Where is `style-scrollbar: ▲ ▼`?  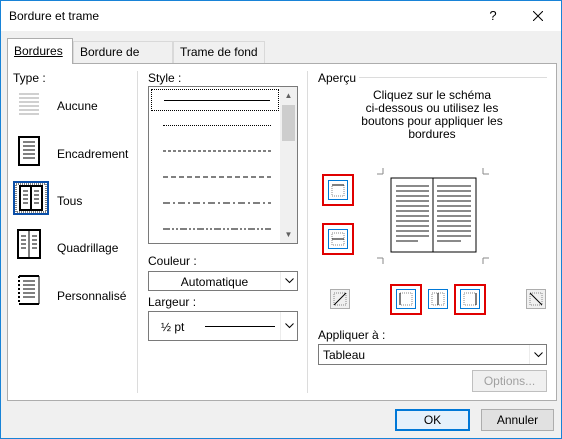 style-scrollbar: ▲ ▼ is located at coordinates (288, 165).